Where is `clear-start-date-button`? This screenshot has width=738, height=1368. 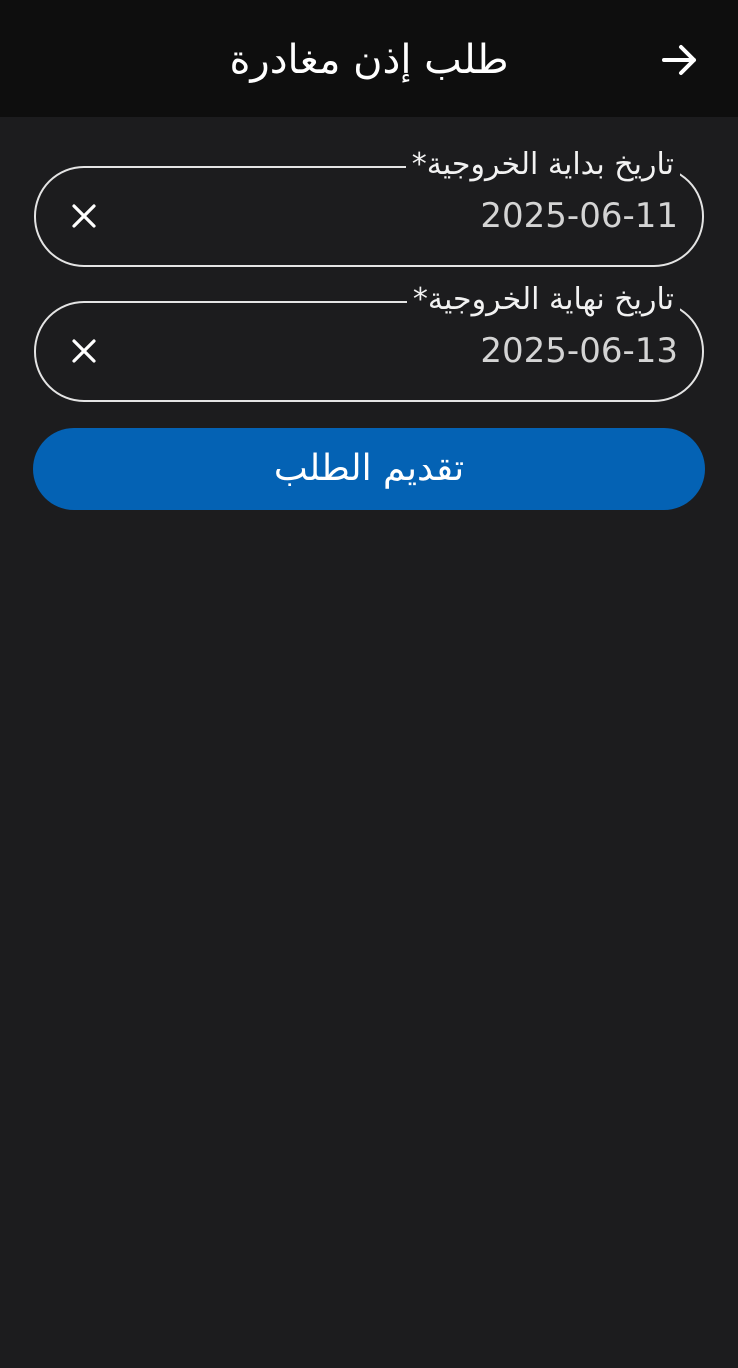
clear-start-date-button is located at coordinates (84, 216).